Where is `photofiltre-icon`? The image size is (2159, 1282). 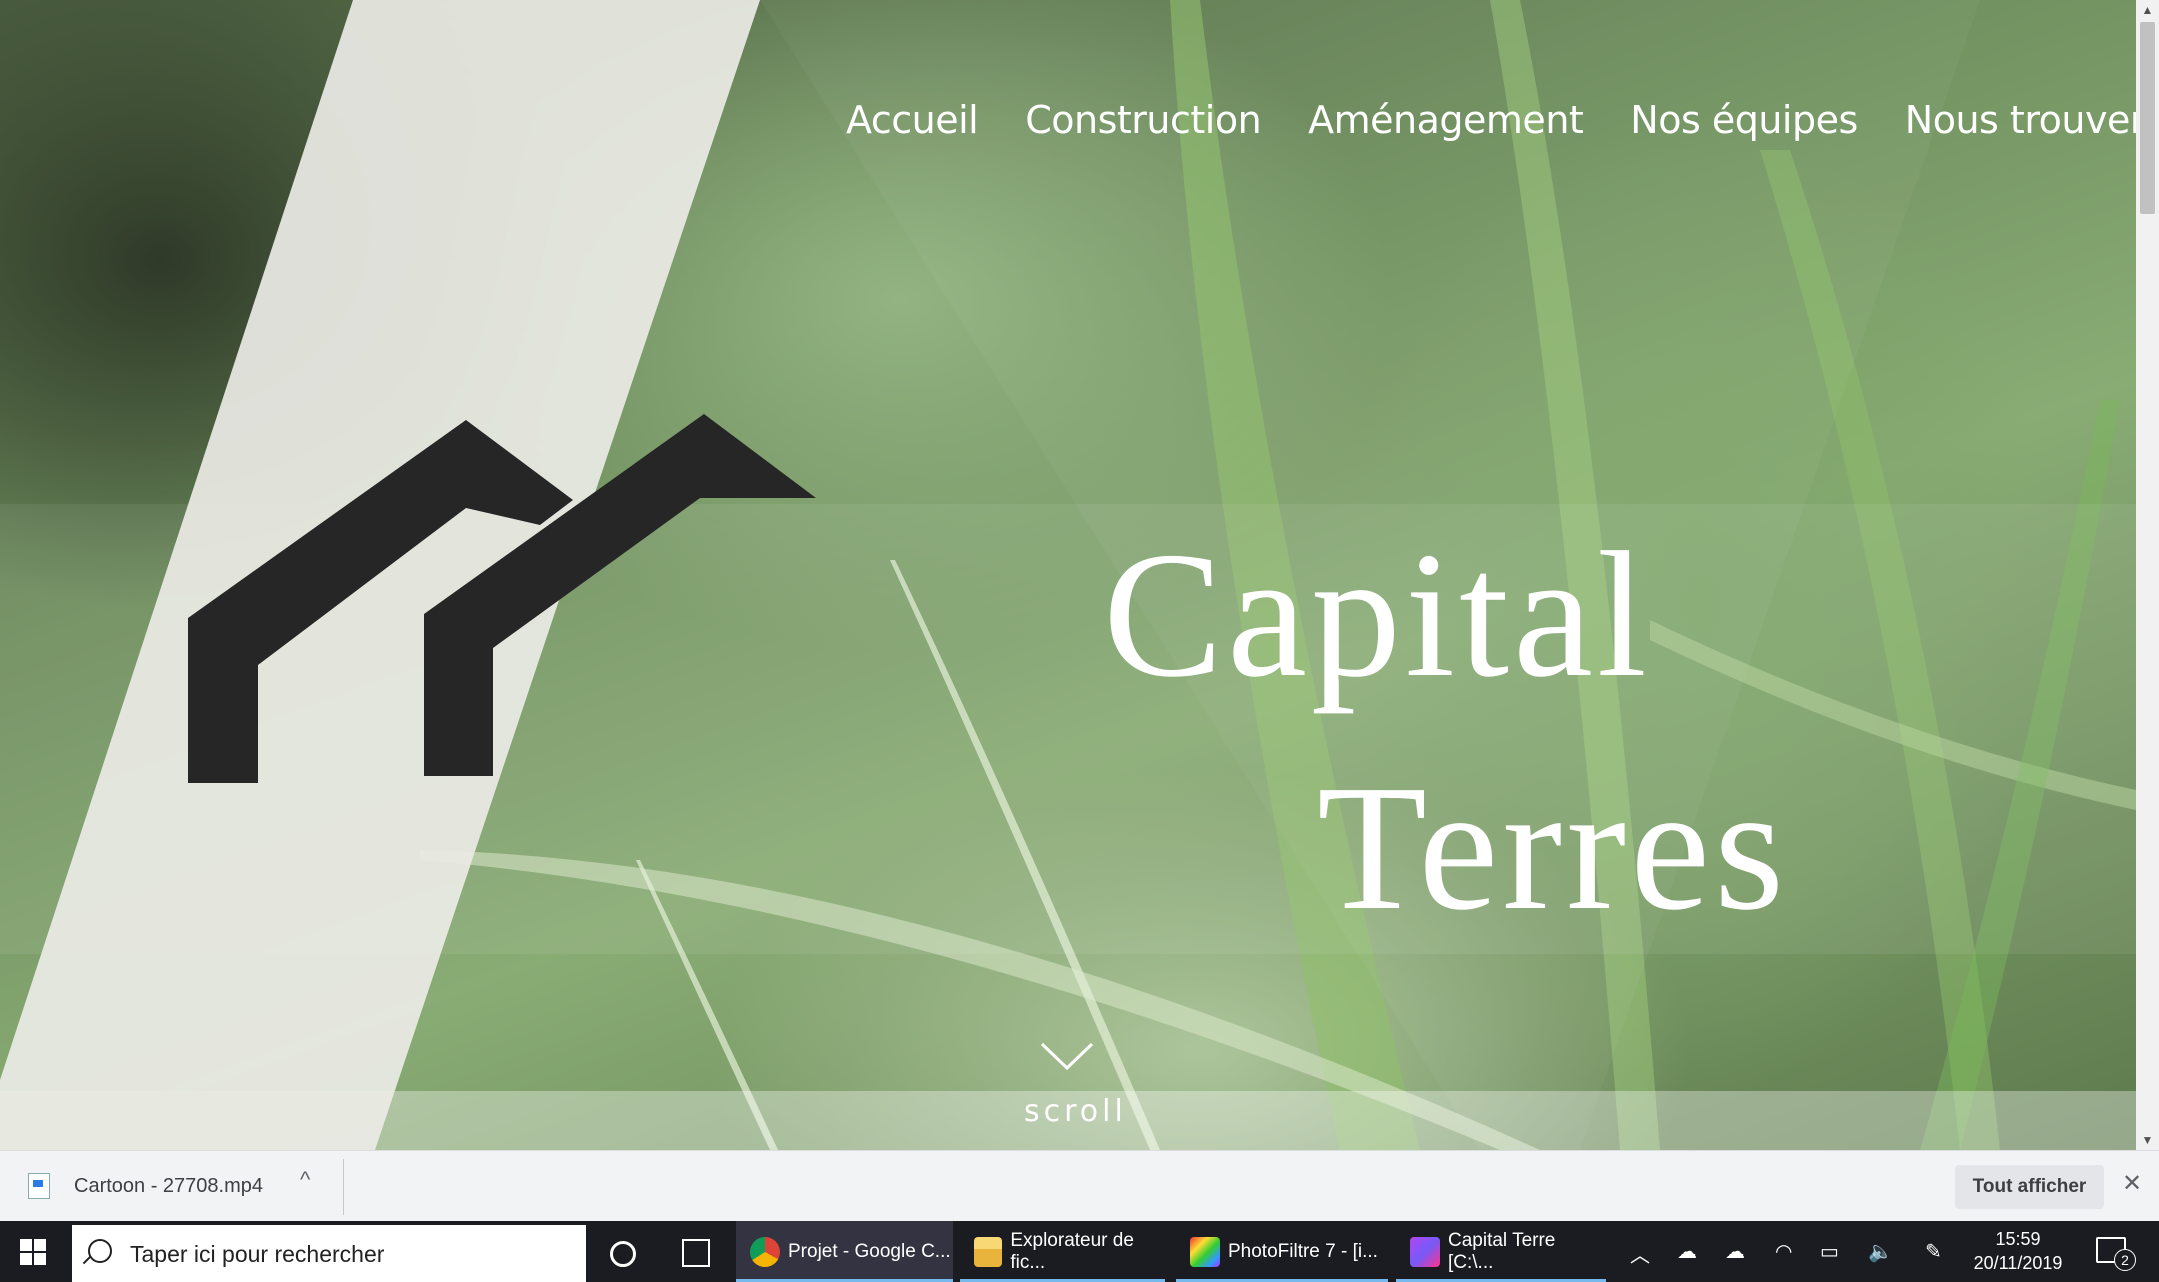
photofiltre-icon is located at coordinates (1205, 1251).